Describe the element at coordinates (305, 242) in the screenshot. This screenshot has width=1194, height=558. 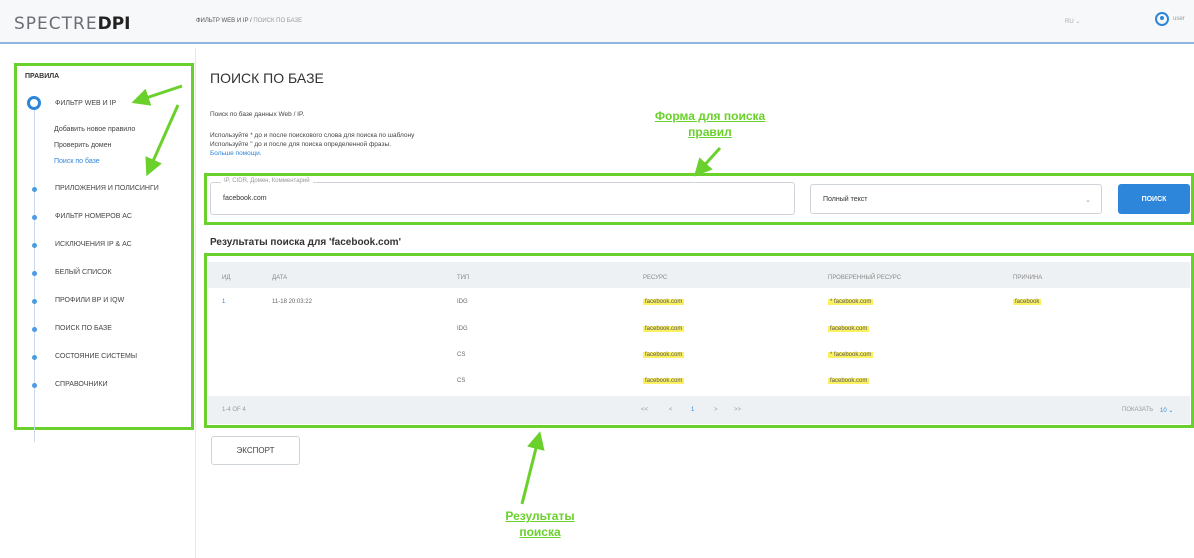
I see `results-title: Результаты поиска для 'facebook.com'` at that location.